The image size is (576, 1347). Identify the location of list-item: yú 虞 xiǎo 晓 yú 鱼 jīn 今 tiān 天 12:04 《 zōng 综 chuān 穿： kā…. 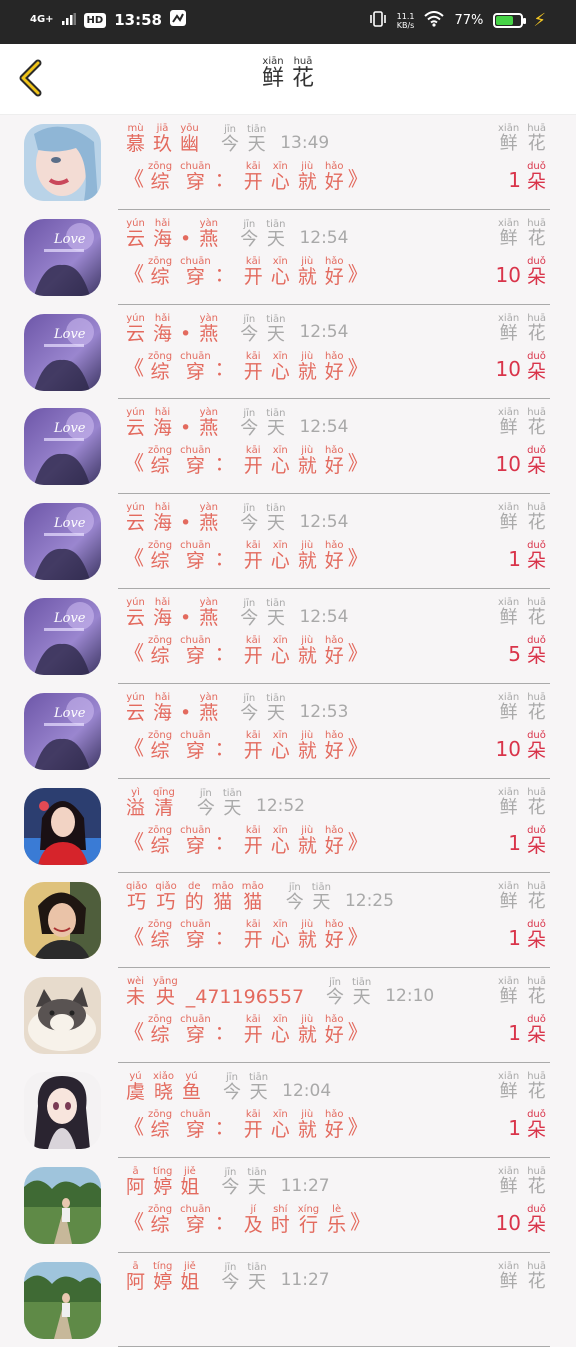
(288, 1110).